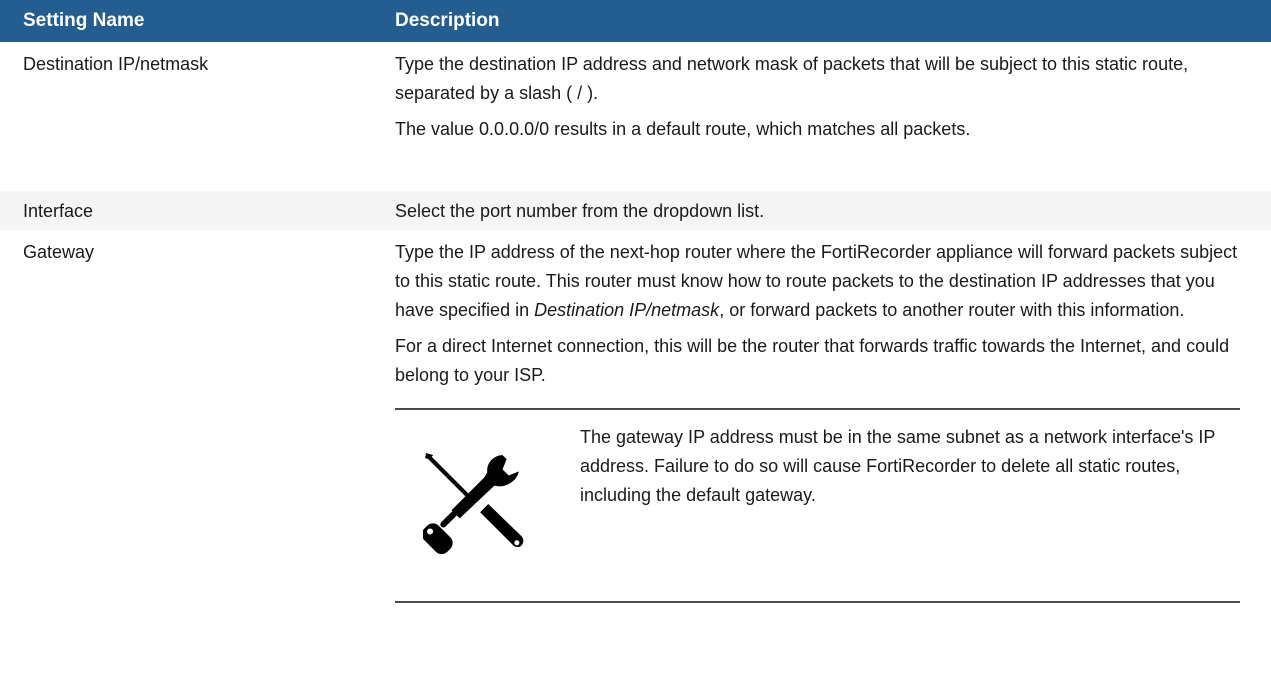  Describe the element at coordinates (627, 310) in the screenshot. I see `field-reference: Destination IP/netmask` at that location.